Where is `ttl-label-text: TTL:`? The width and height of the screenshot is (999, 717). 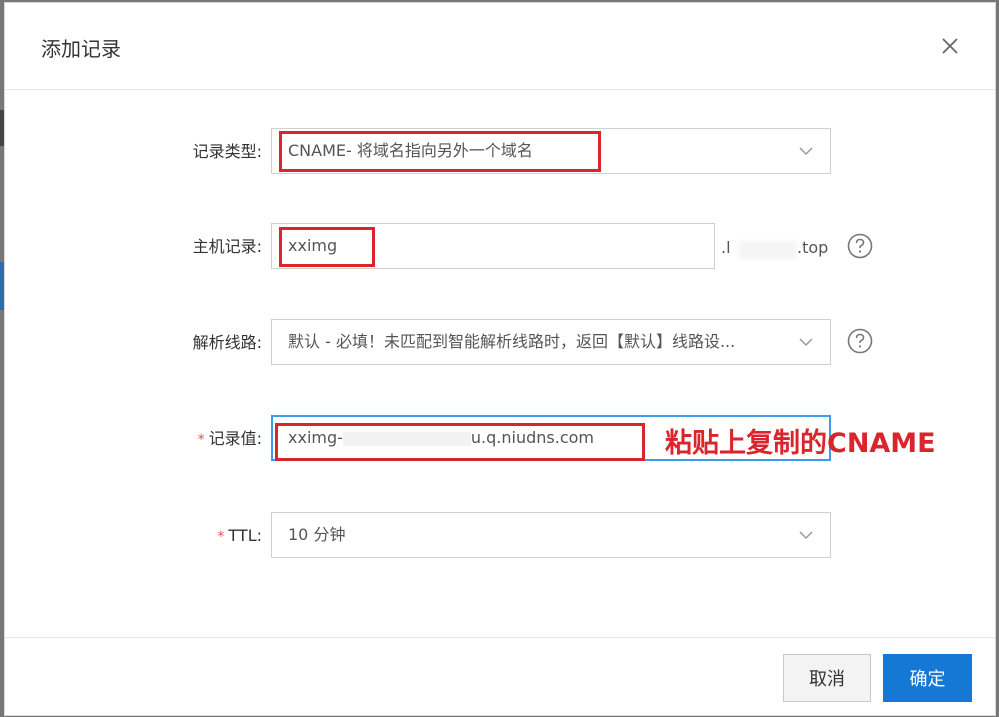
ttl-label-text: TTL: is located at coordinates (245, 535).